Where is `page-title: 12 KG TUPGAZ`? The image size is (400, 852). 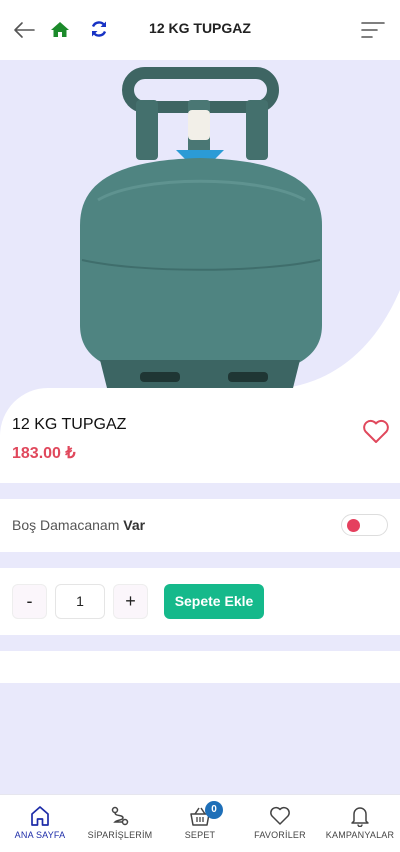 page-title: 12 KG TUPGAZ is located at coordinates (200, 28).